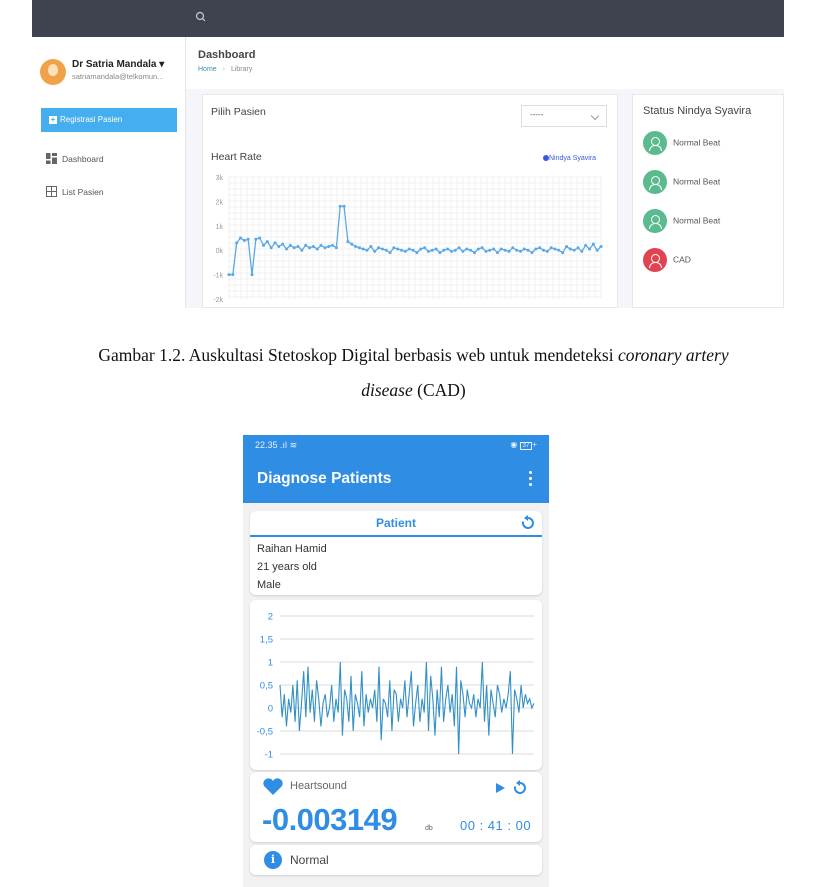 Image resolution: width=827 pixels, height=887 pixels. What do you see at coordinates (500, 788) in the screenshot?
I see `play-icon` at bounding box center [500, 788].